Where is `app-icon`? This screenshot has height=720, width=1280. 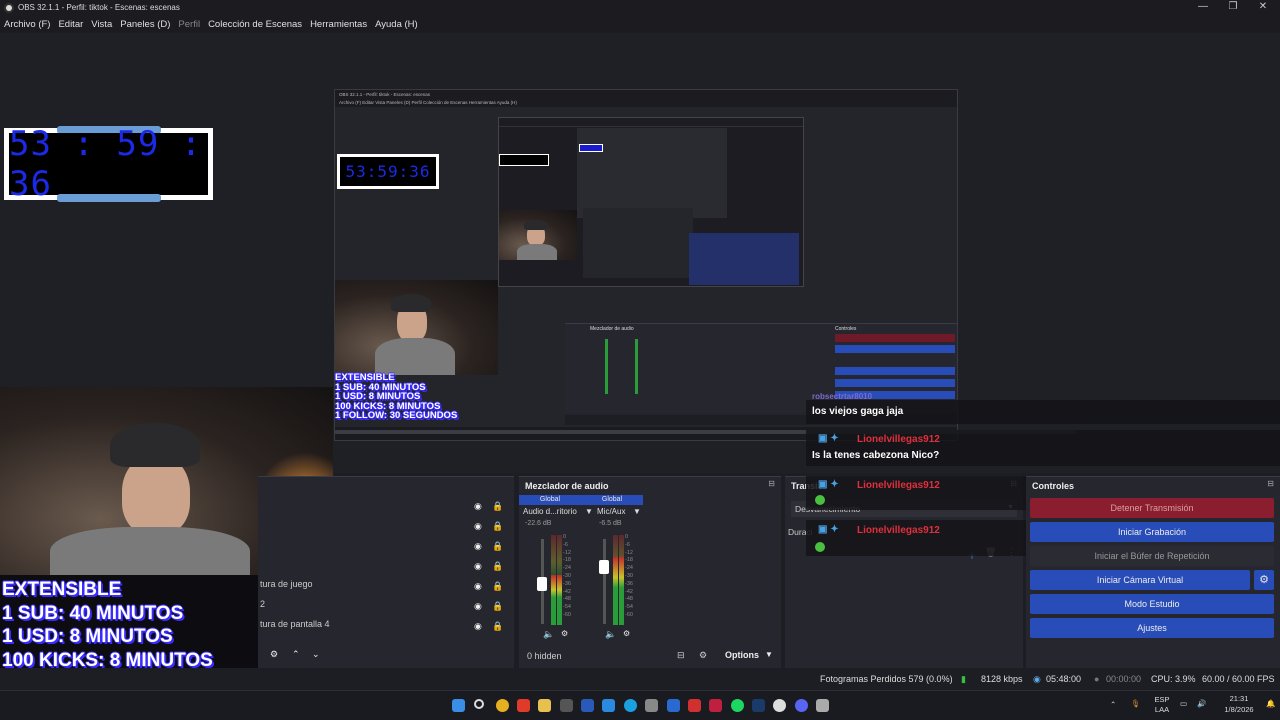 app-icon is located at coordinates (694, 705).